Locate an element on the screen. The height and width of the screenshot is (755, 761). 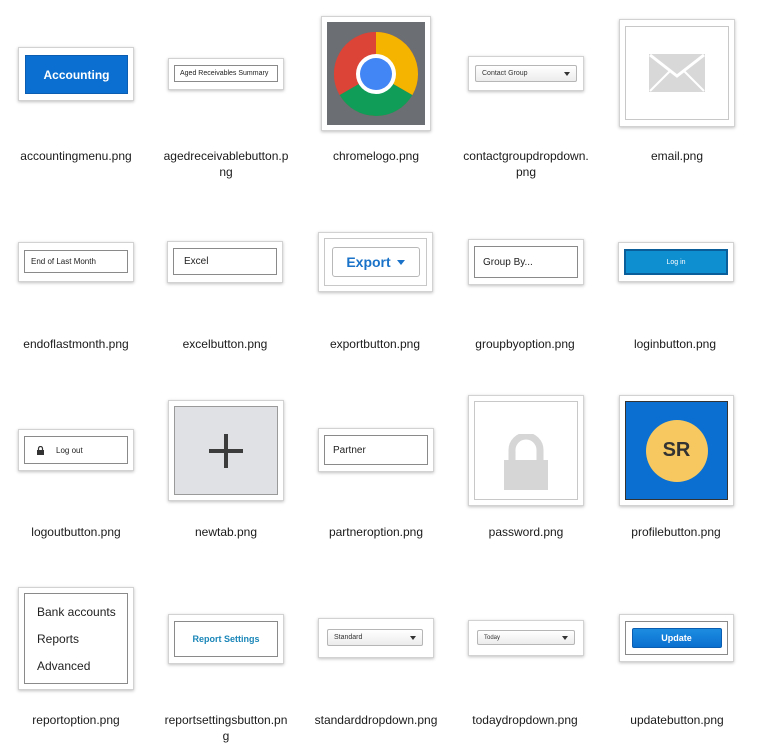
thumbnail: Export is located at coordinates (375, 262).